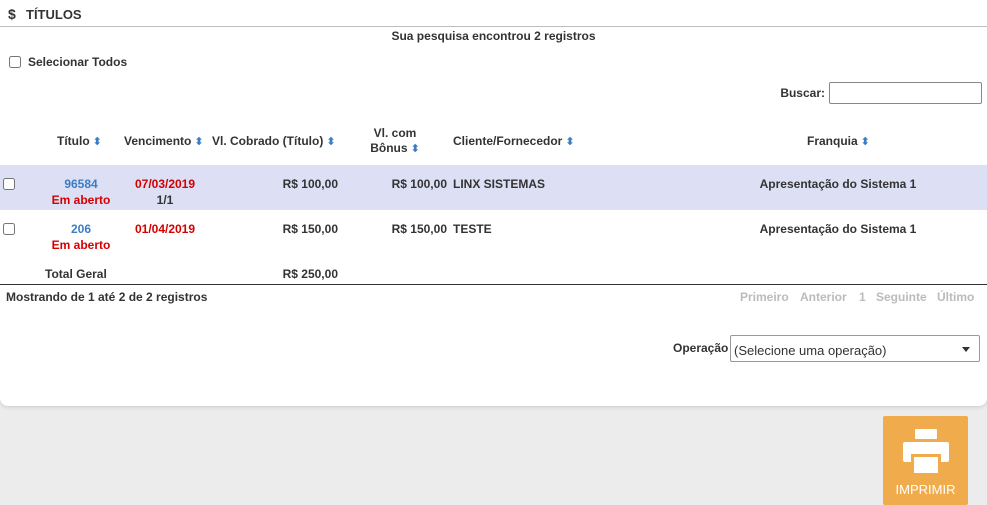  What do you see at coordinates (810, 350) in the screenshot?
I see `operation-selected-value: (Selecione uma operação)` at bounding box center [810, 350].